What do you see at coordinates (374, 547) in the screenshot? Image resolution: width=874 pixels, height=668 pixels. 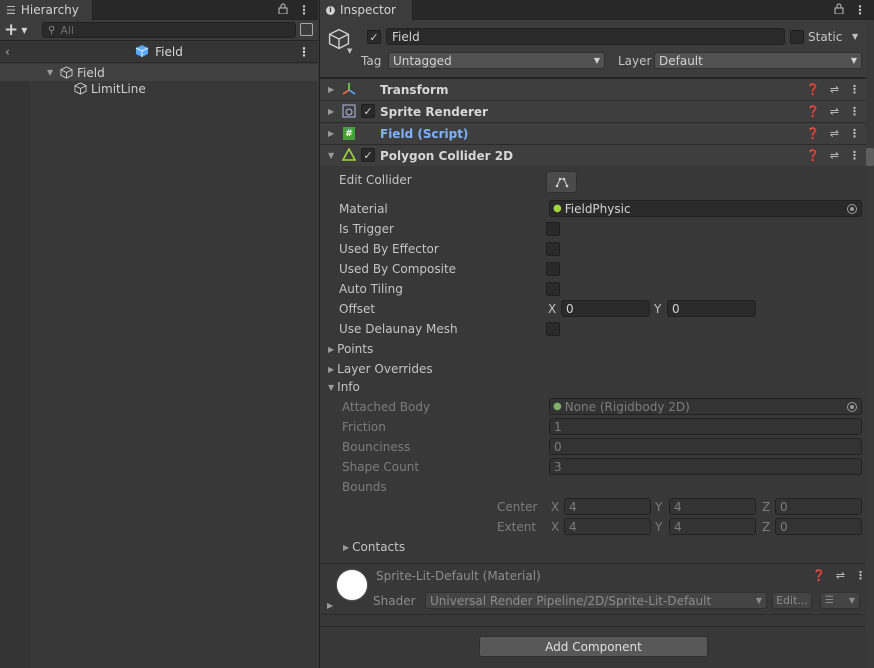 I see `contacts-foldout: ▶ Contacts` at bounding box center [374, 547].